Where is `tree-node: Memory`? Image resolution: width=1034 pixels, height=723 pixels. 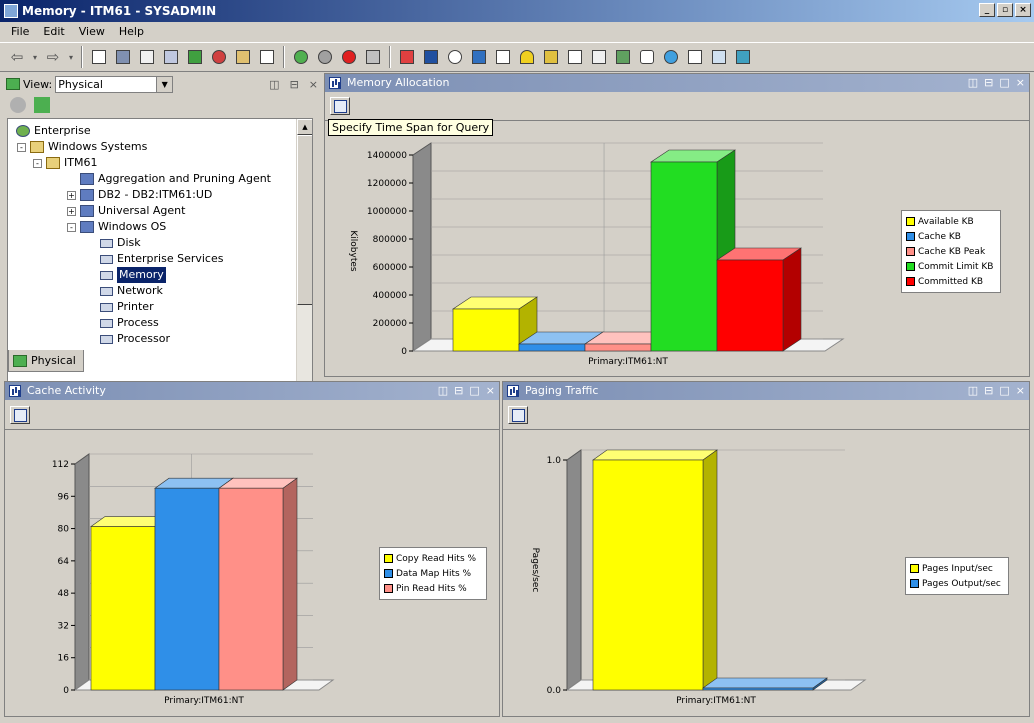 tree-node: Memory is located at coordinates (133, 275).